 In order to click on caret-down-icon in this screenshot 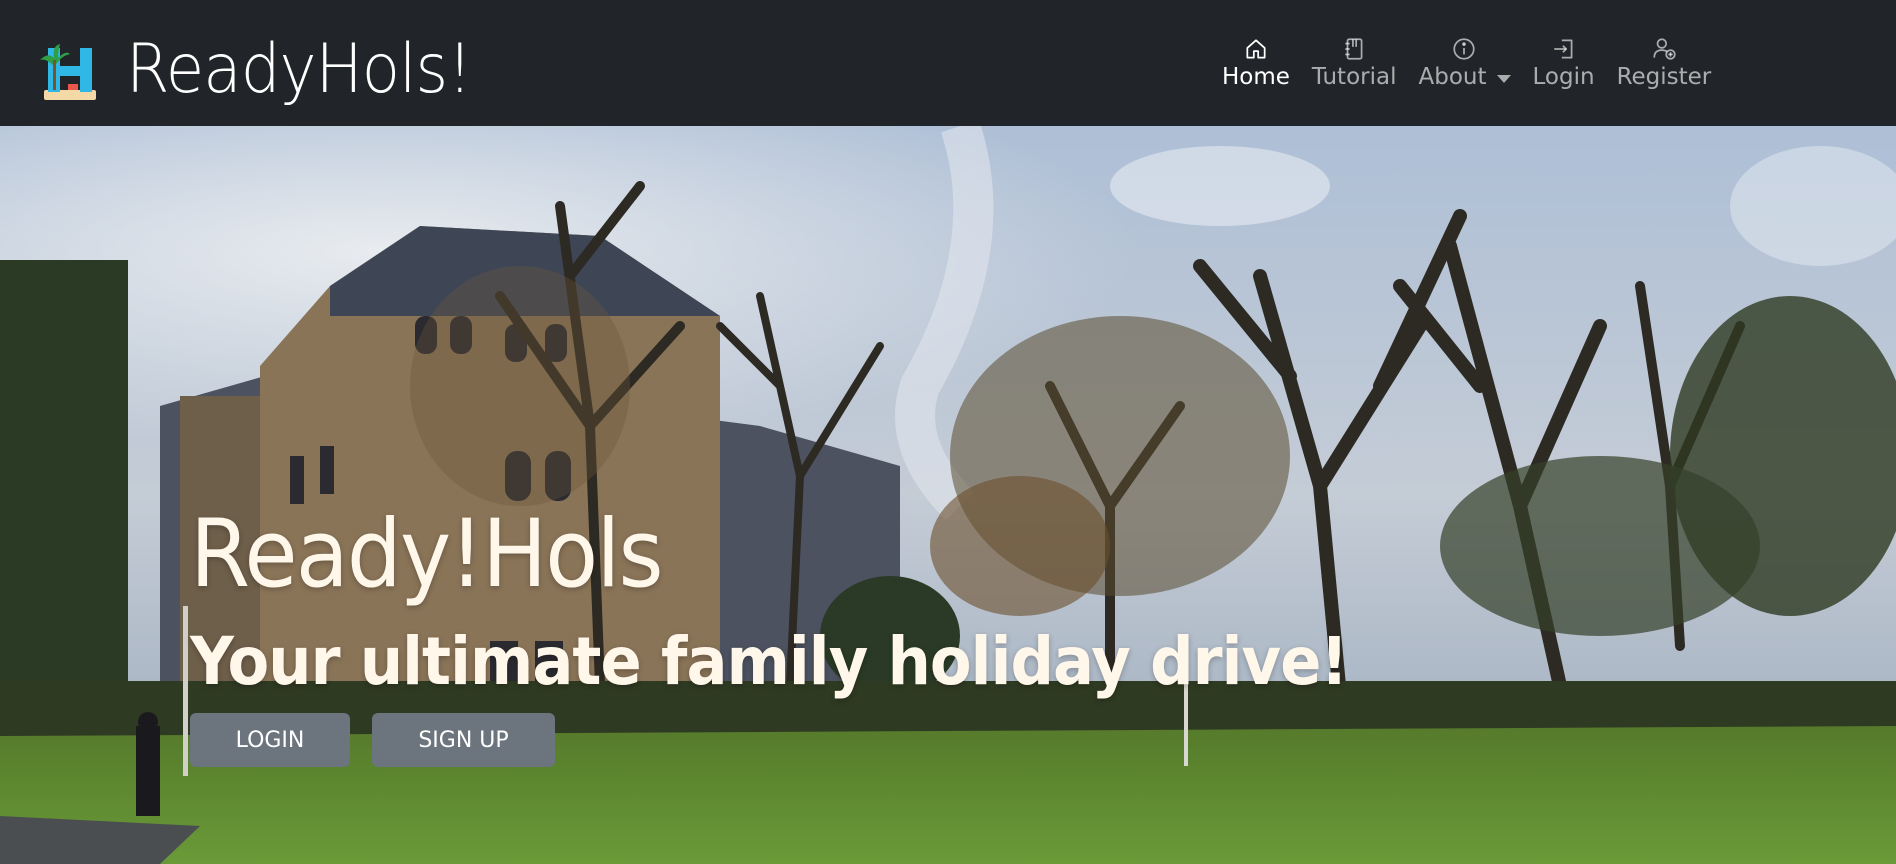, I will do `click(1503, 78)`.